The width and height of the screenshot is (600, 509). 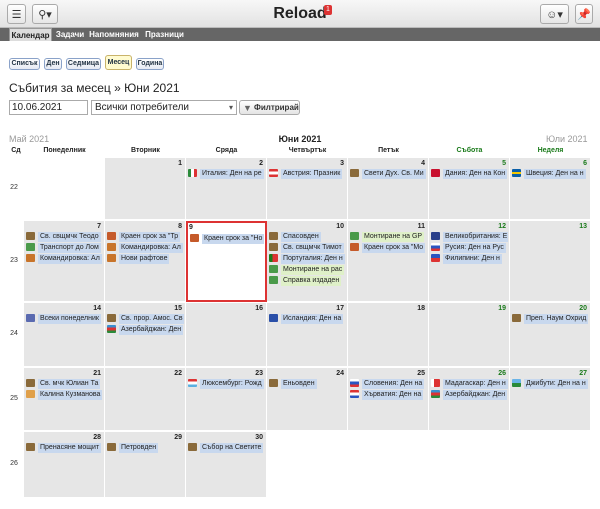 What do you see at coordinates (502, 226) in the screenshot?
I see `day-number: 12` at bounding box center [502, 226].